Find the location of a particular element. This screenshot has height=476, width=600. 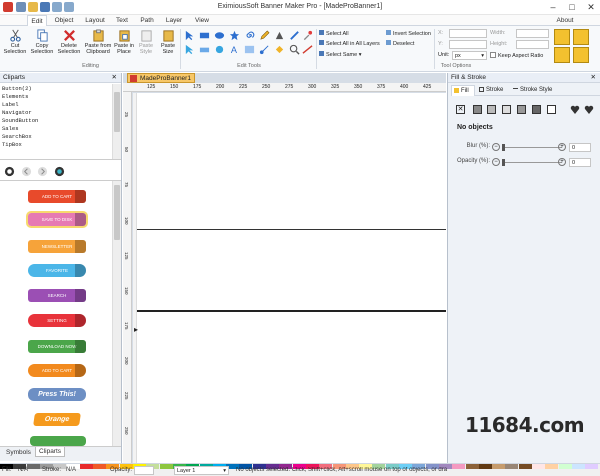

clipart-setting: SETTING is located at coordinates (57, 320).